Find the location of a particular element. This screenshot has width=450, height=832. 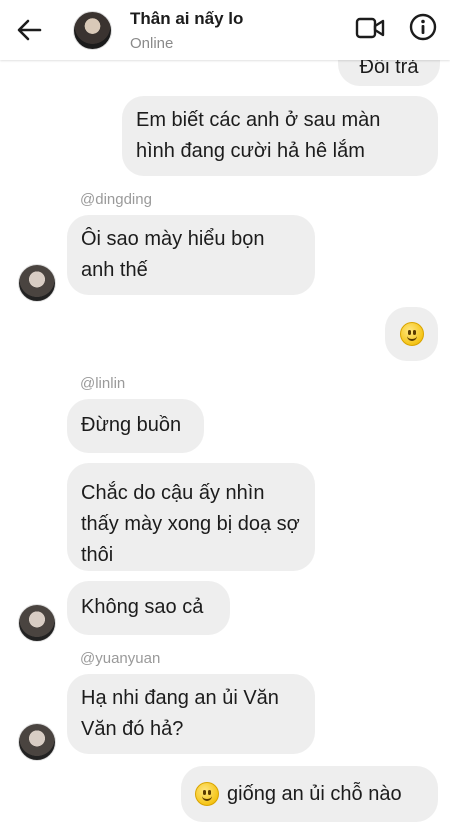

message-bubble-outgoing: giống an ủi chỗ nào is located at coordinates (309, 794).